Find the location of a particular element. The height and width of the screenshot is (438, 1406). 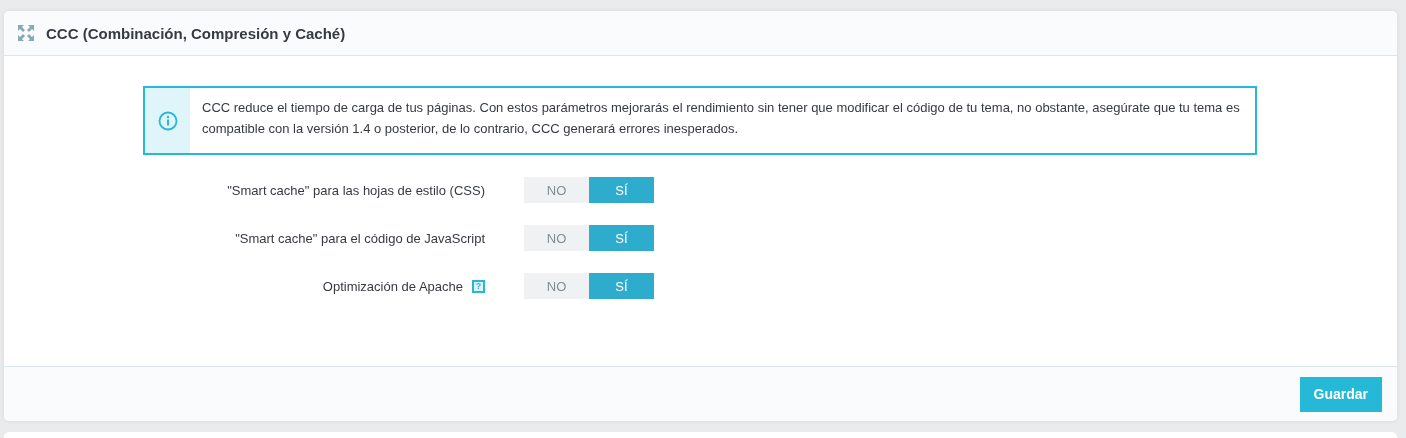

save-button: Guardar is located at coordinates (1340, 394).